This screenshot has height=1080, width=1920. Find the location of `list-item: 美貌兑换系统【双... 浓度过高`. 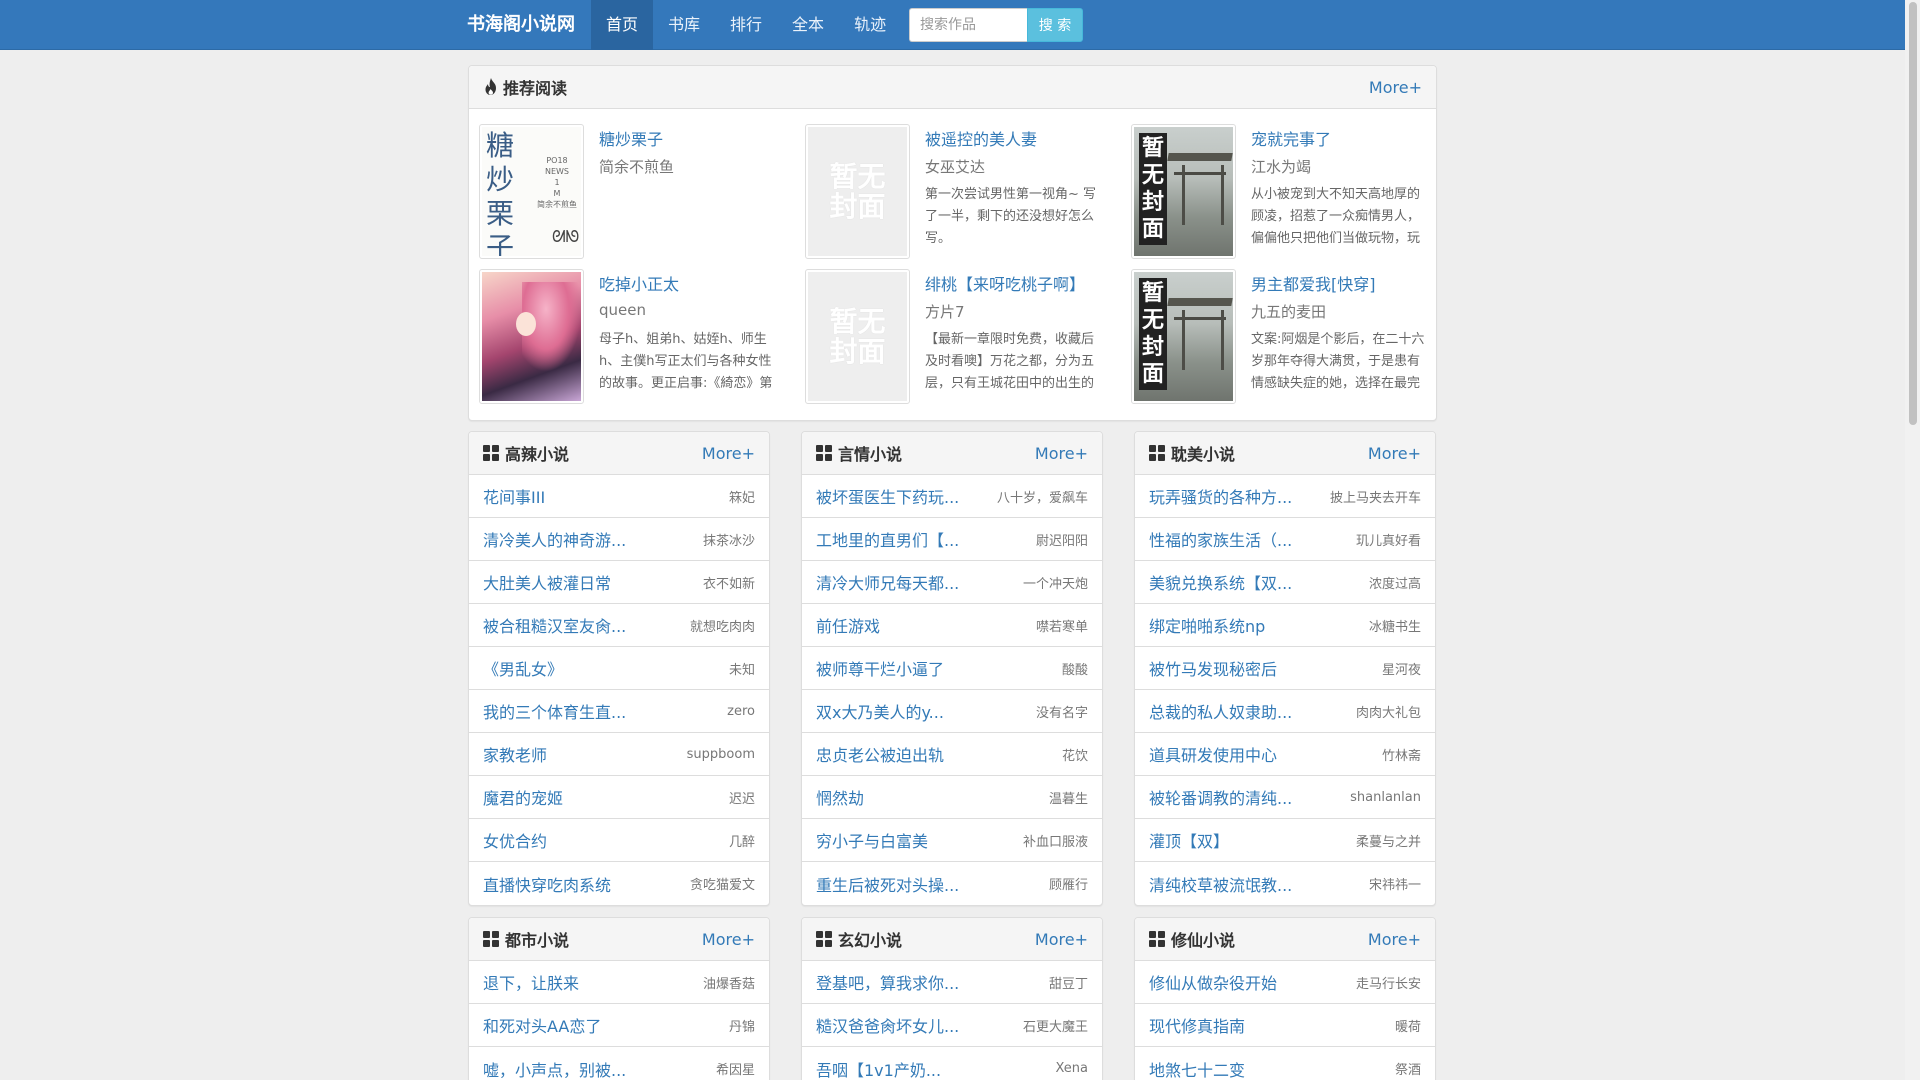

list-item: 美貌兑换系统【双... 浓度过高 is located at coordinates (1285, 582).